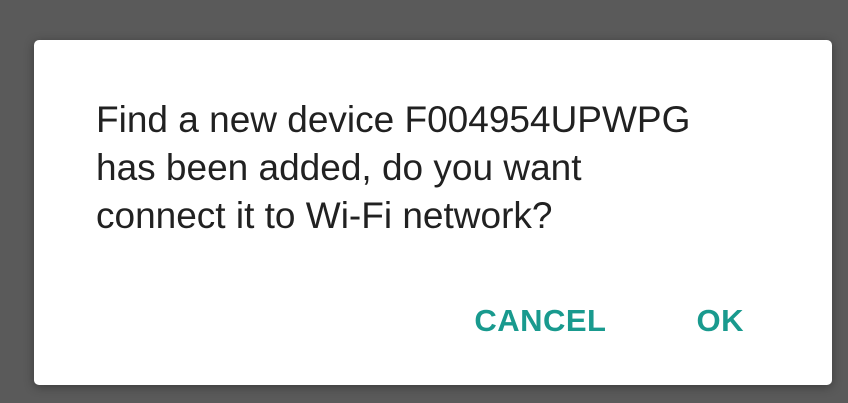 This screenshot has height=403, width=848. What do you see at coordinates (609, 321) in the screenshot?
I see `dialog-actions: CANCEL OK` at bounding box center [609, 321].